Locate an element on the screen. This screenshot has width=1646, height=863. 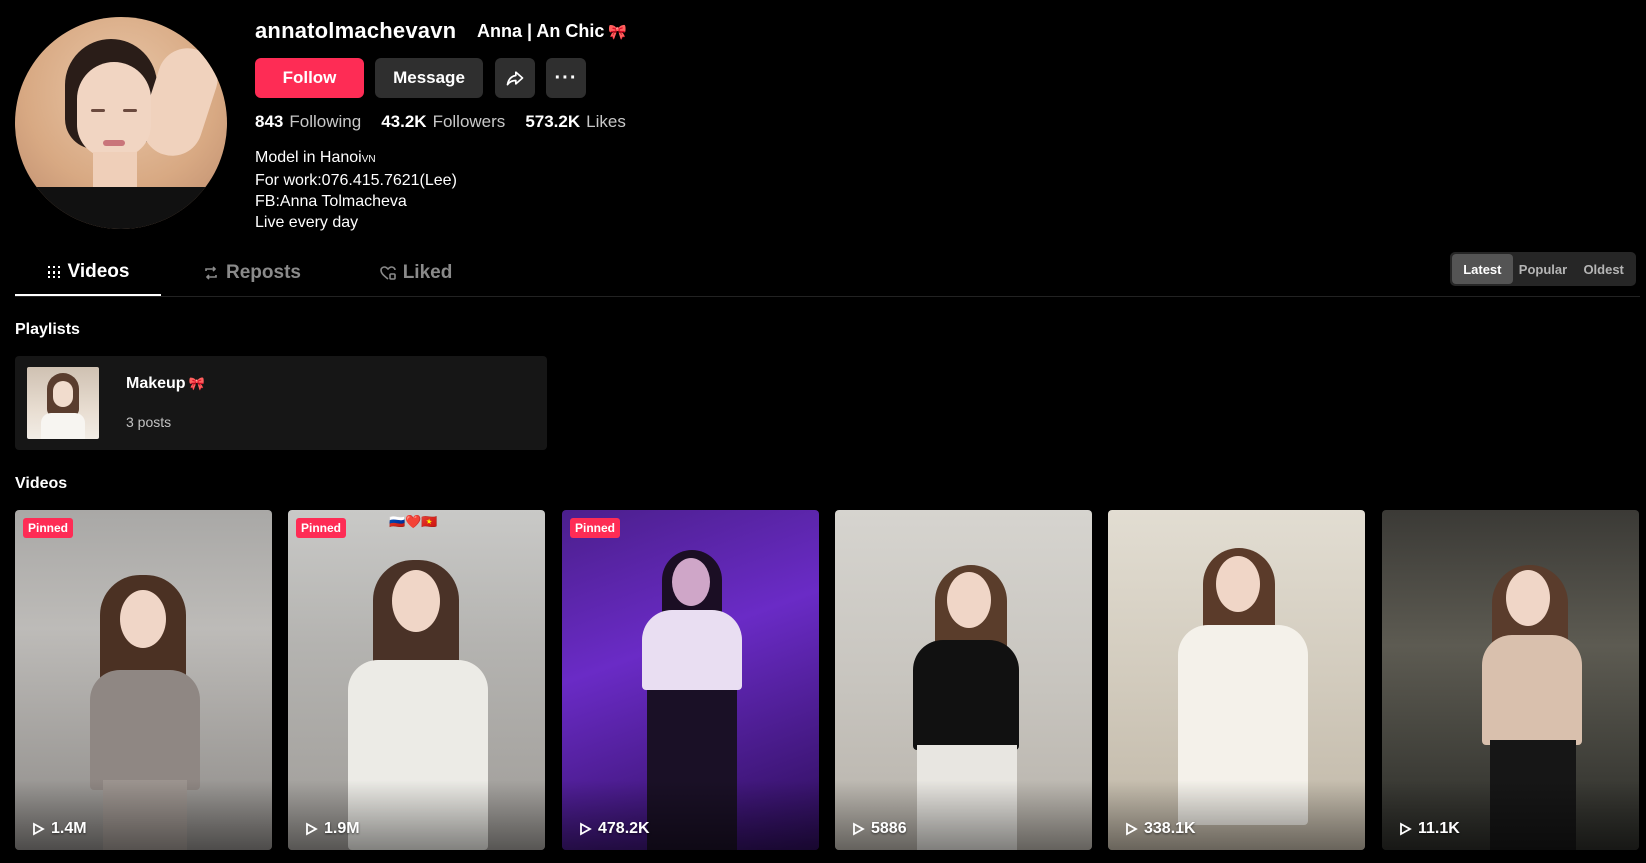
repost-icon is located at coordinates (211, 273).